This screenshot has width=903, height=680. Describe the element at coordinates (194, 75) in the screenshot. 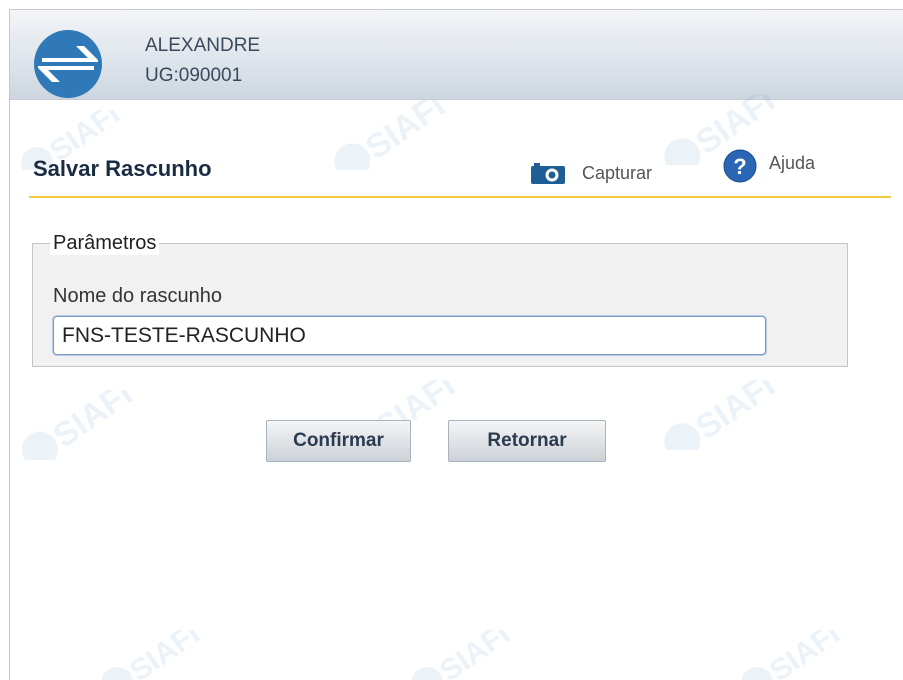

I see `user-ug-code: UG:090001` at that location.